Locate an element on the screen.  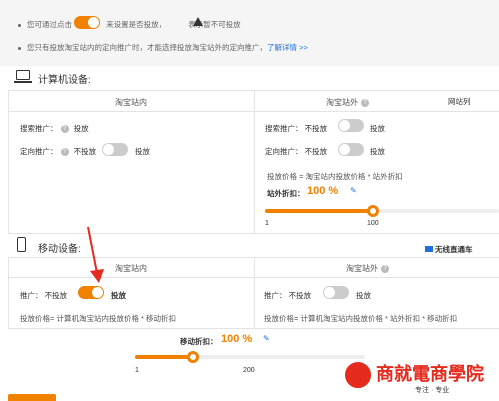
computer-outside-targeting-toggle is located at coordinates (351, 149).